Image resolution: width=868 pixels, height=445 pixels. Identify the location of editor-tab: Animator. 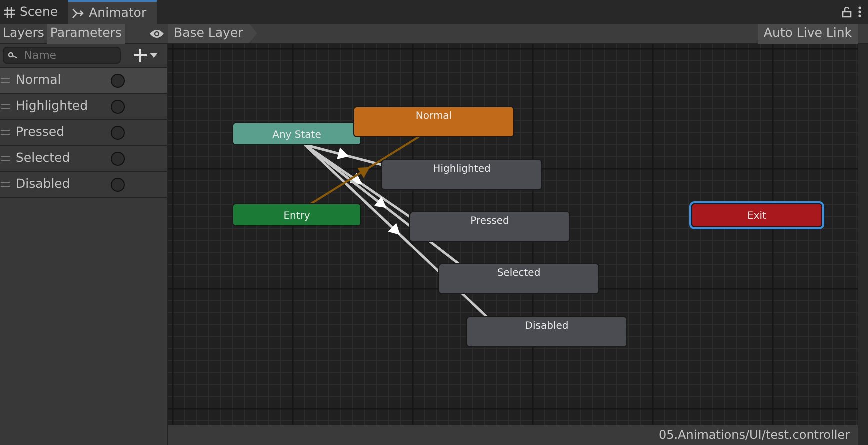
(112, 12).